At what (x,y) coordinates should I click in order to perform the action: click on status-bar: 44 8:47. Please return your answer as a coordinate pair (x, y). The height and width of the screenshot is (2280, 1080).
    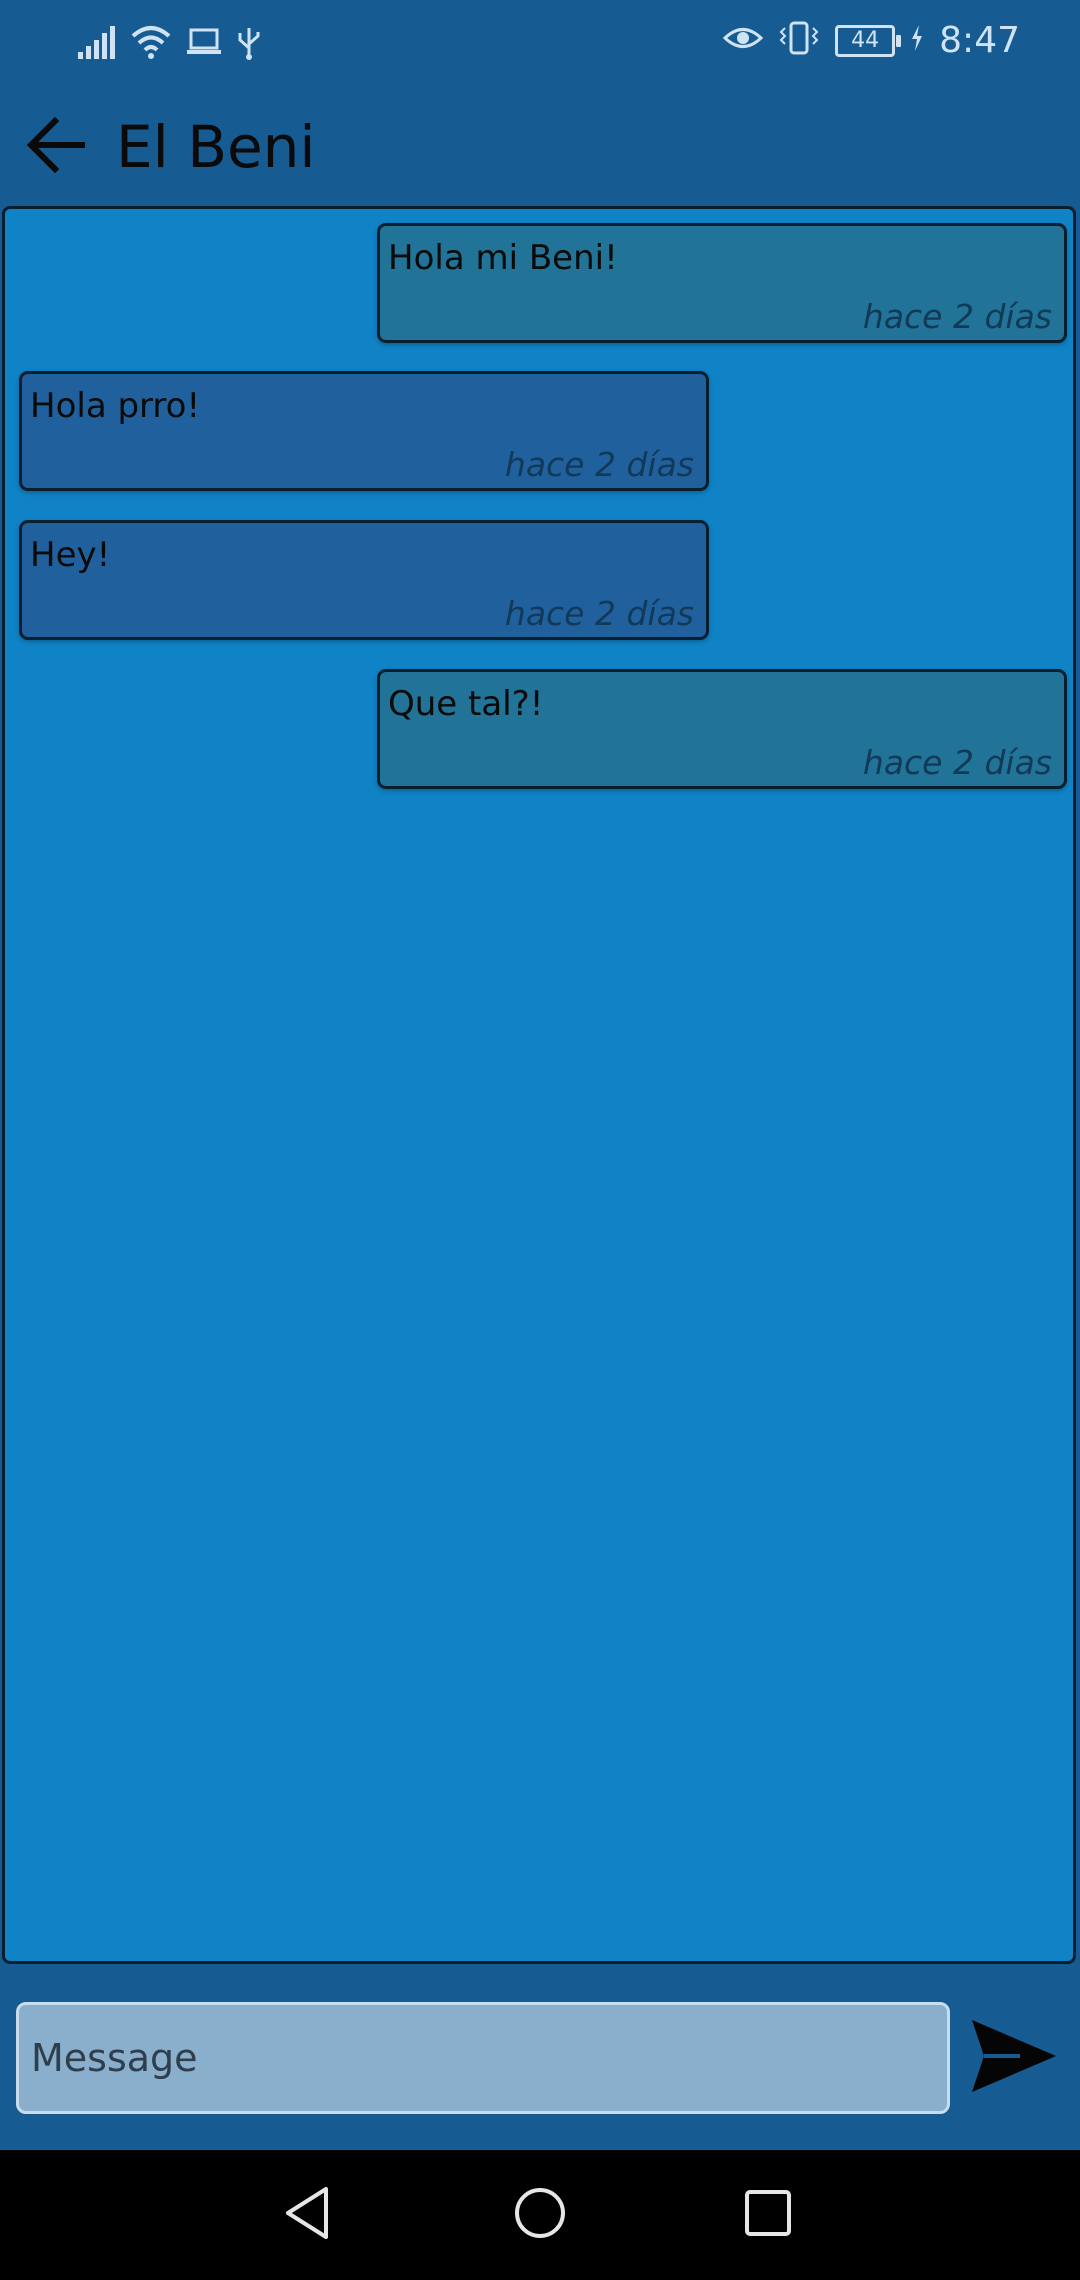
    Looking at the image, I should click on (540, 46).